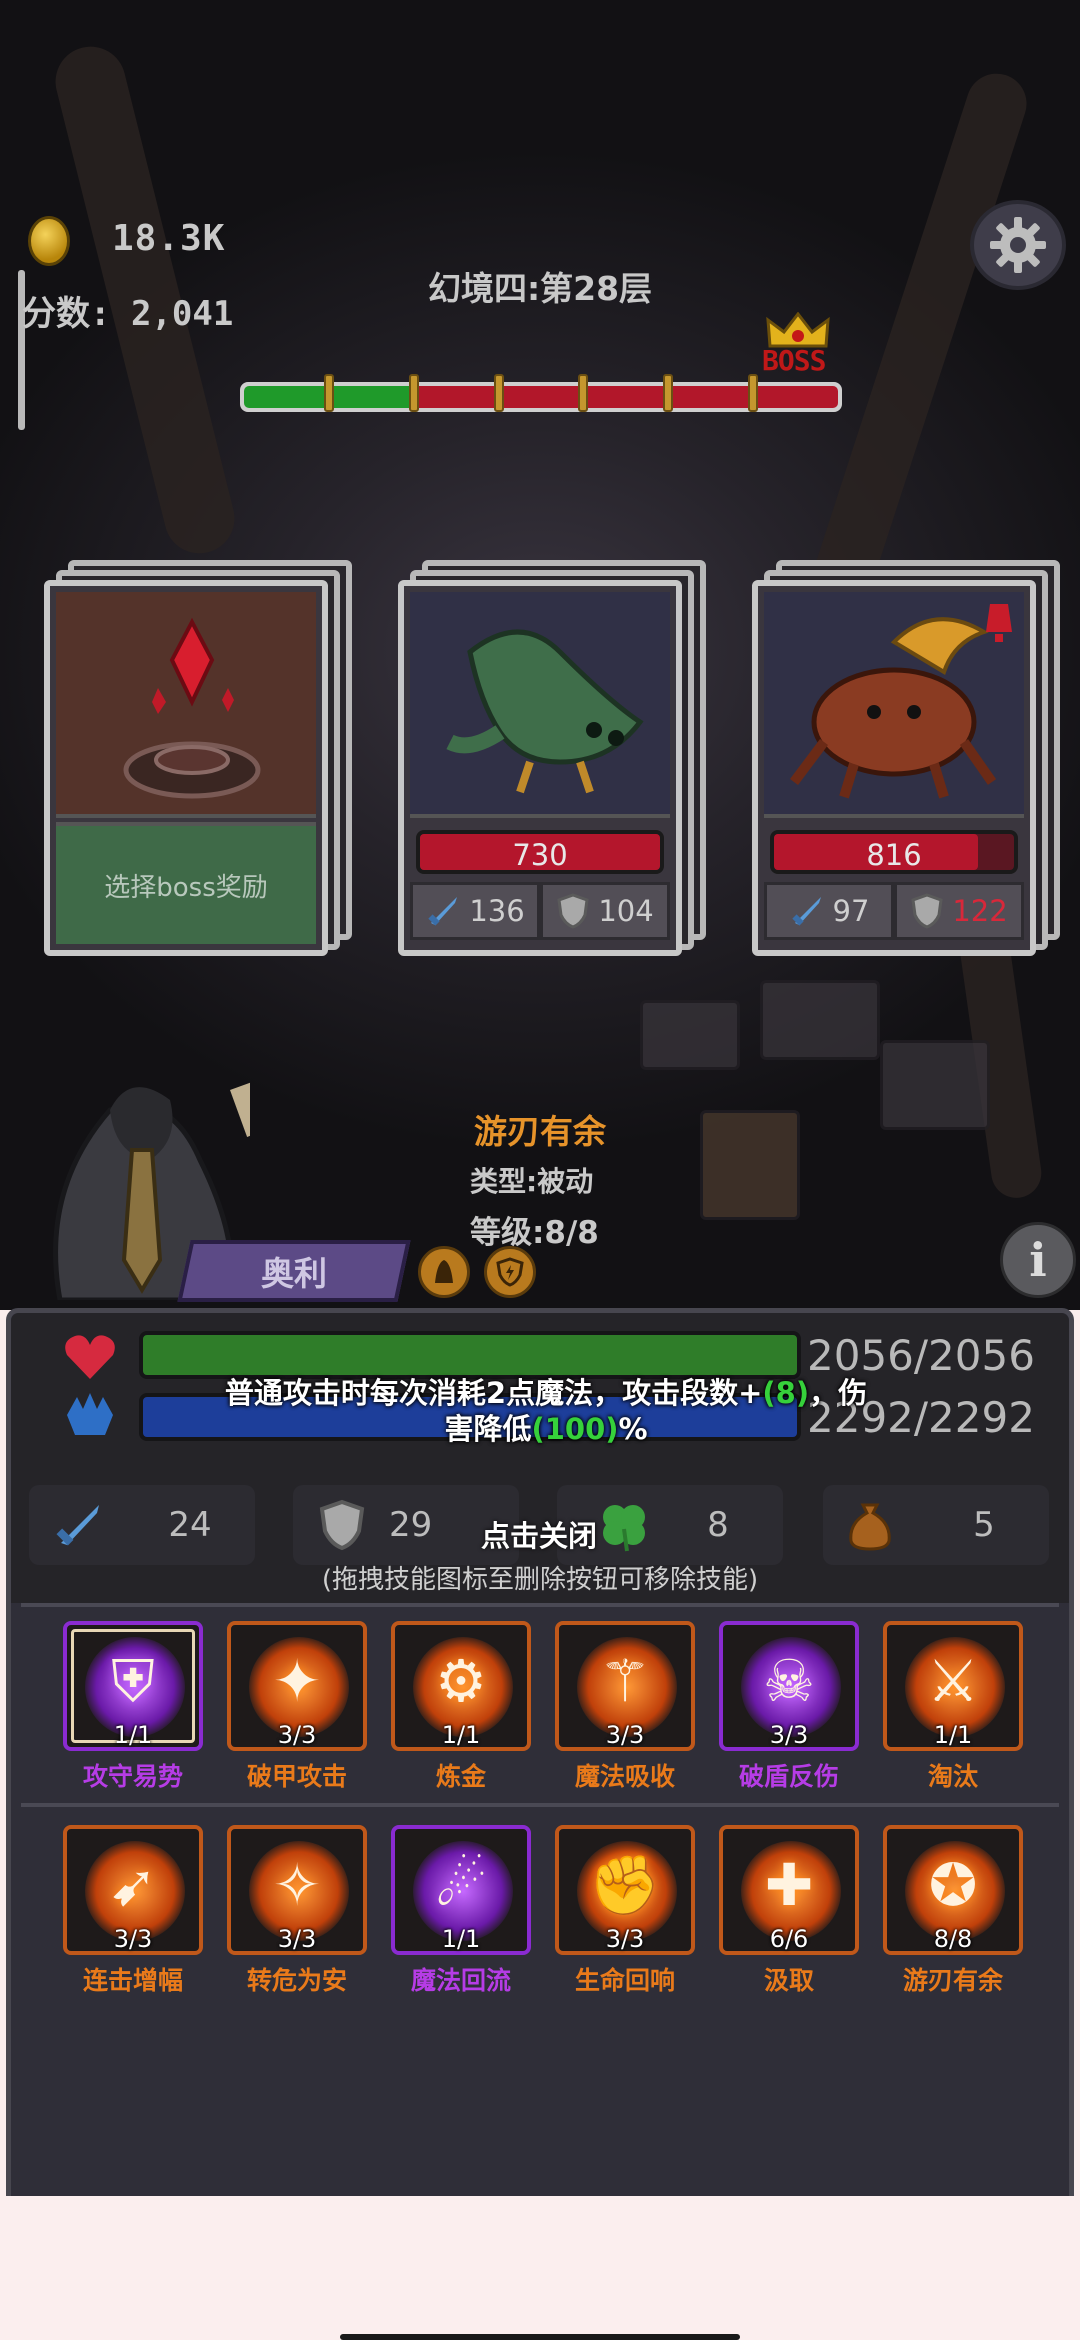 Image resolution: width=1080 pixels, height=2340 pixels. I want to click on blade-swirl-icon: ✪, so click(953, 1885).